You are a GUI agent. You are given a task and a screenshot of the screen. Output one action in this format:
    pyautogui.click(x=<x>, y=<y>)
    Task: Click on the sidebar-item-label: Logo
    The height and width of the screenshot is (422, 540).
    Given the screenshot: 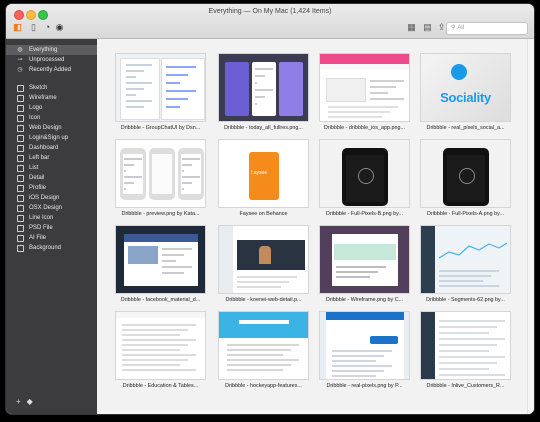 What is the action you would take?
    pyautogui.click(x=36, y=108)
    